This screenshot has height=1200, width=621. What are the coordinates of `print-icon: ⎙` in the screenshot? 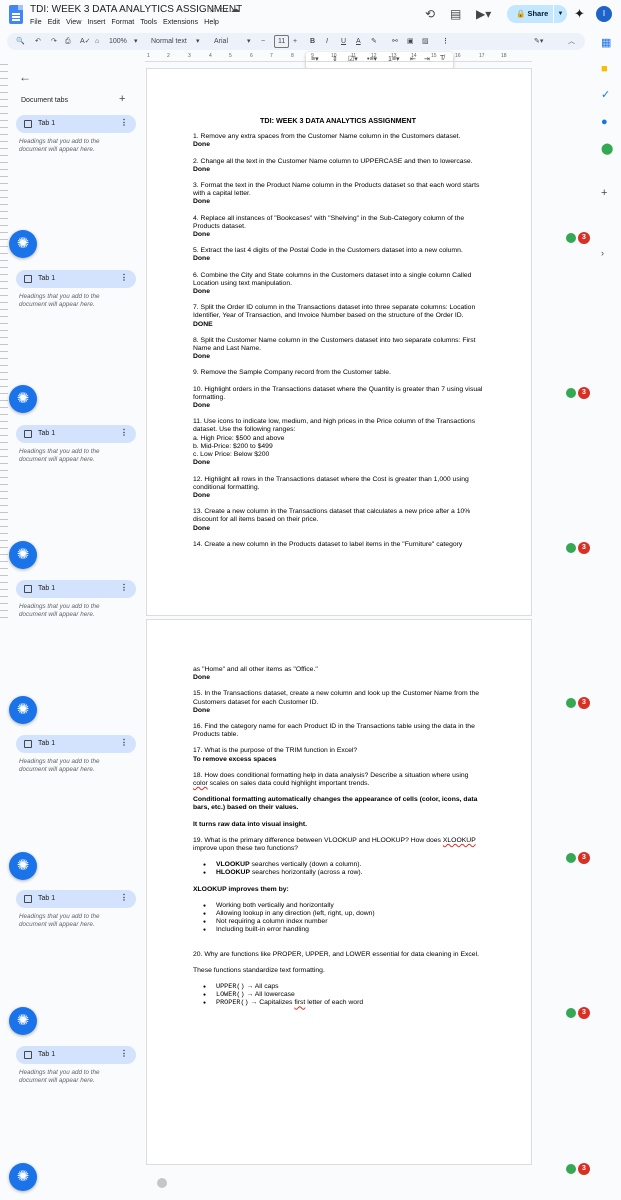 It's located at (68, 41).